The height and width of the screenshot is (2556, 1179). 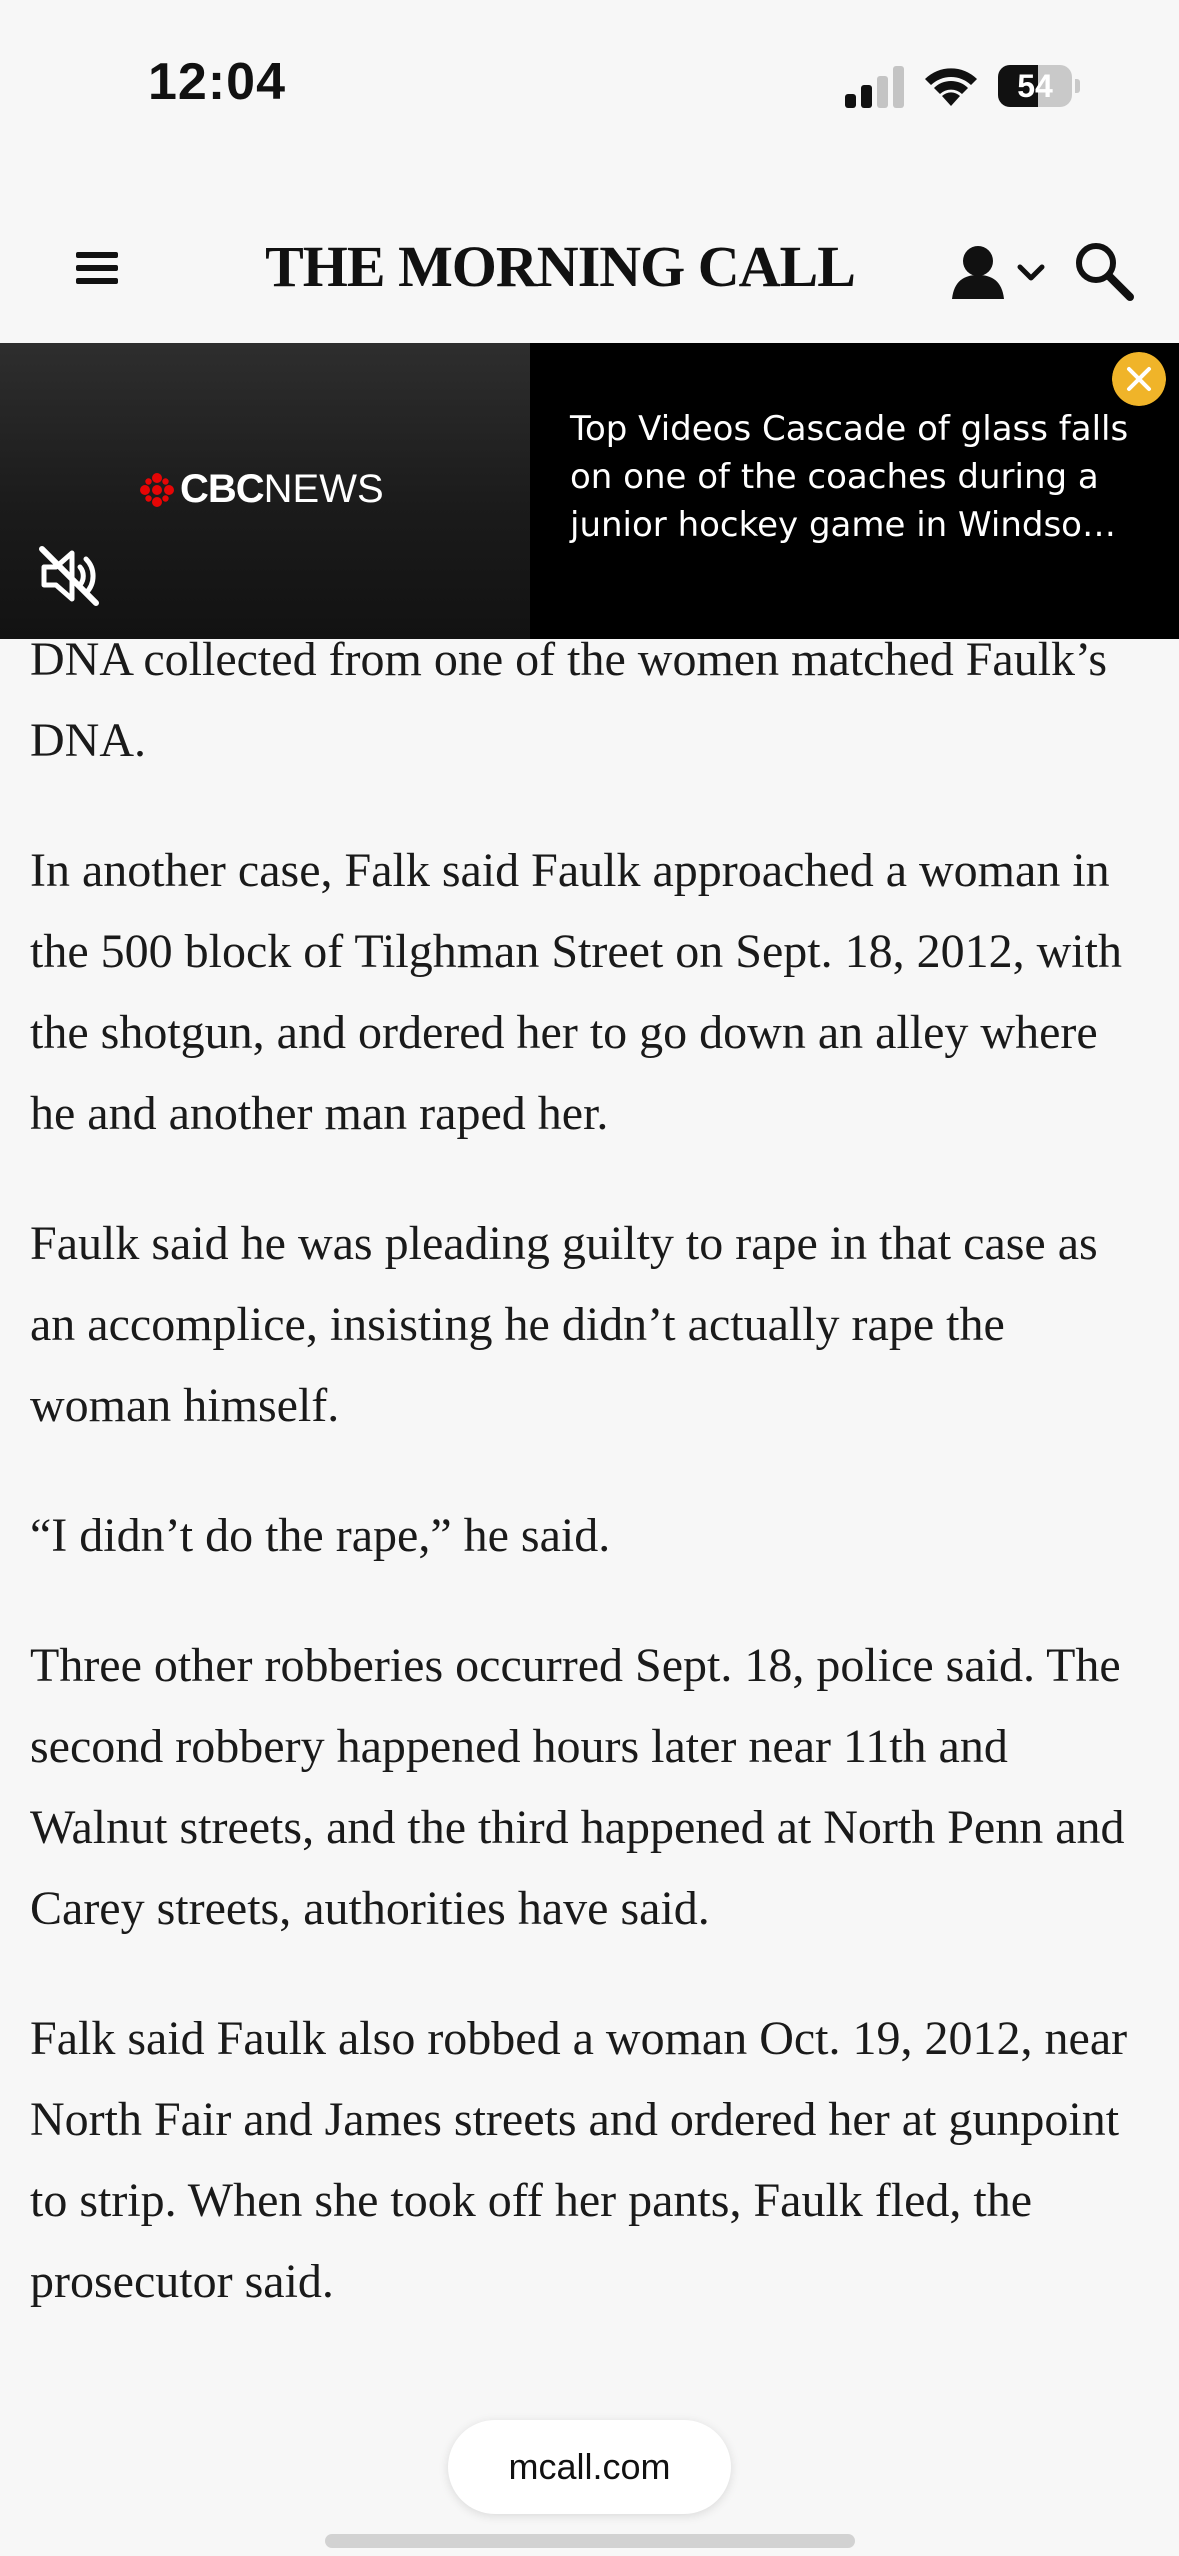 What do you see at coordinates (222, 489) in the screenshot?
I see `logo-text-cbc: CBC` at bounding box center [222, 489].